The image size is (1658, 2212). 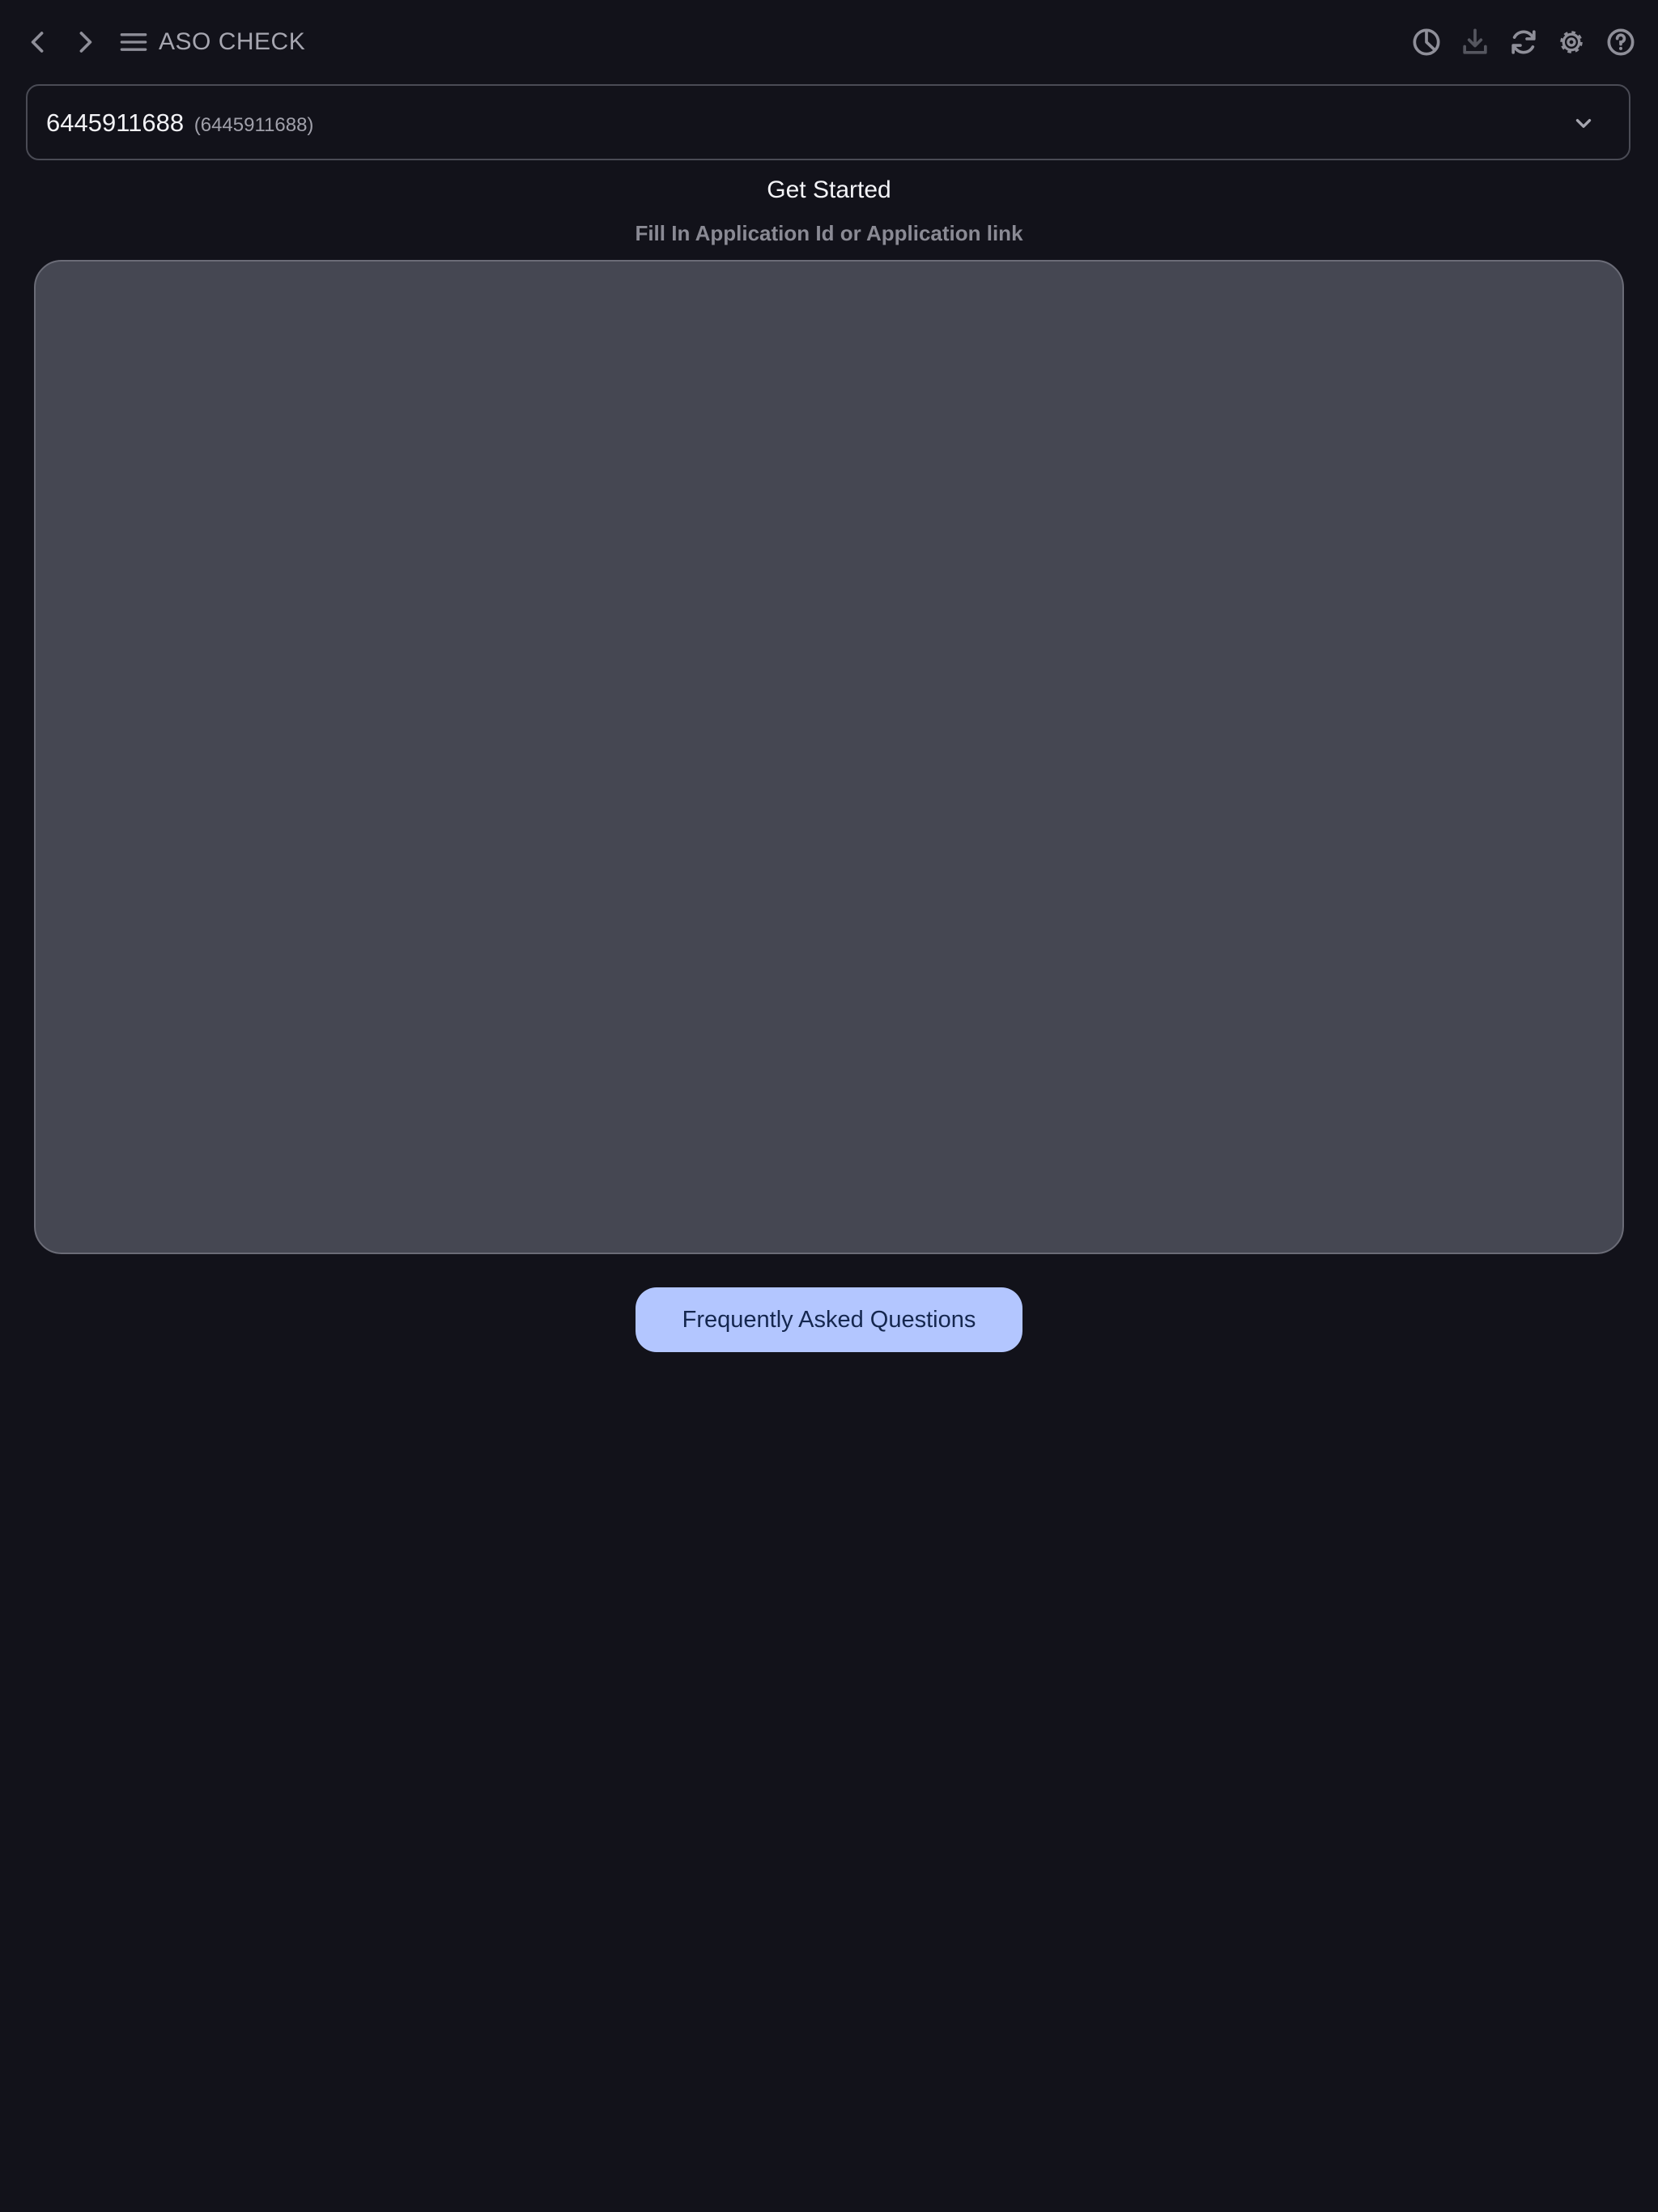 I want to click on chevron-right-icon, so click(x=85, y=43).